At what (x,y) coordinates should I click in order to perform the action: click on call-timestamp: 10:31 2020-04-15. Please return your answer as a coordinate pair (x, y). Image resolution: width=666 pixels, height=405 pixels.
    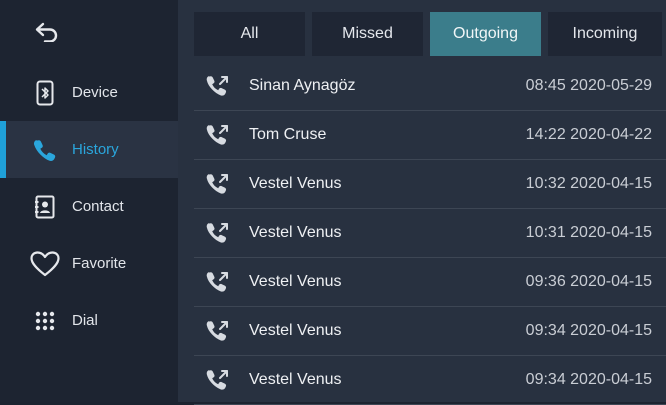
    Looking at the image, I should click on (588, 232).